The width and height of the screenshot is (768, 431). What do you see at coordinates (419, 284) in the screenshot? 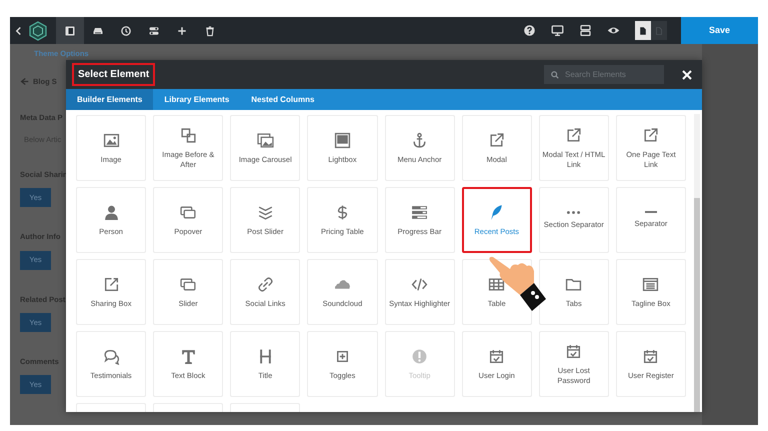
I see `code-icon` at bounding box center [419, 284].